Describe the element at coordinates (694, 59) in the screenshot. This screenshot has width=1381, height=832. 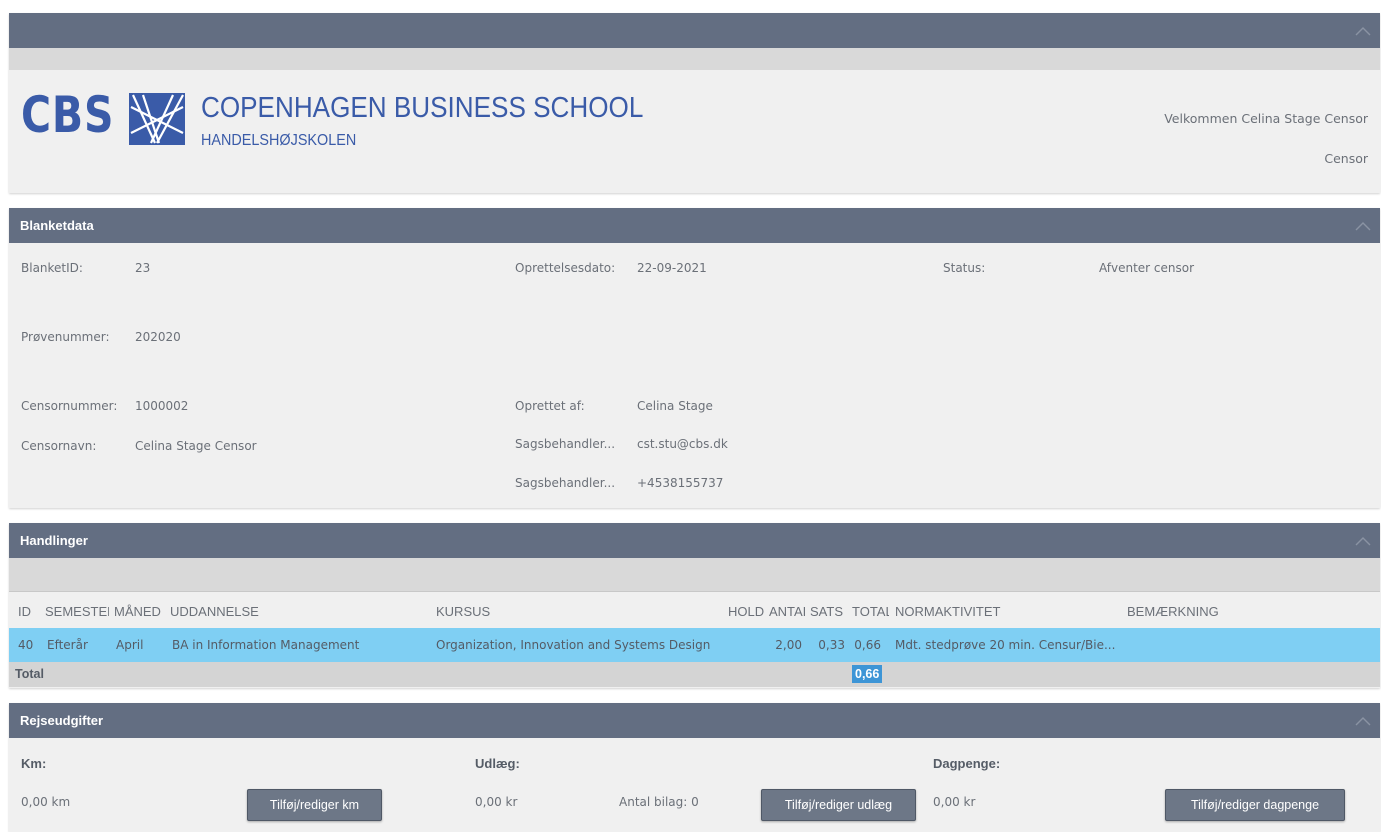
I see `header-subbar` at that location.